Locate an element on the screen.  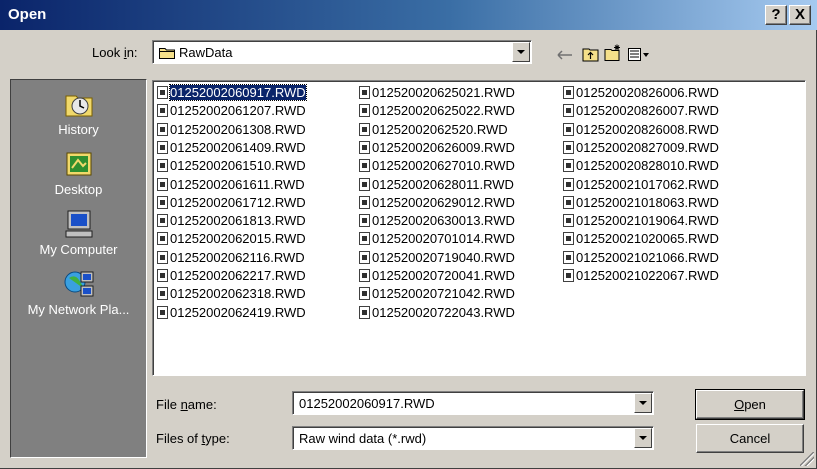
file-item: 012520020628011.RWD is located at coordinates (436, 185).